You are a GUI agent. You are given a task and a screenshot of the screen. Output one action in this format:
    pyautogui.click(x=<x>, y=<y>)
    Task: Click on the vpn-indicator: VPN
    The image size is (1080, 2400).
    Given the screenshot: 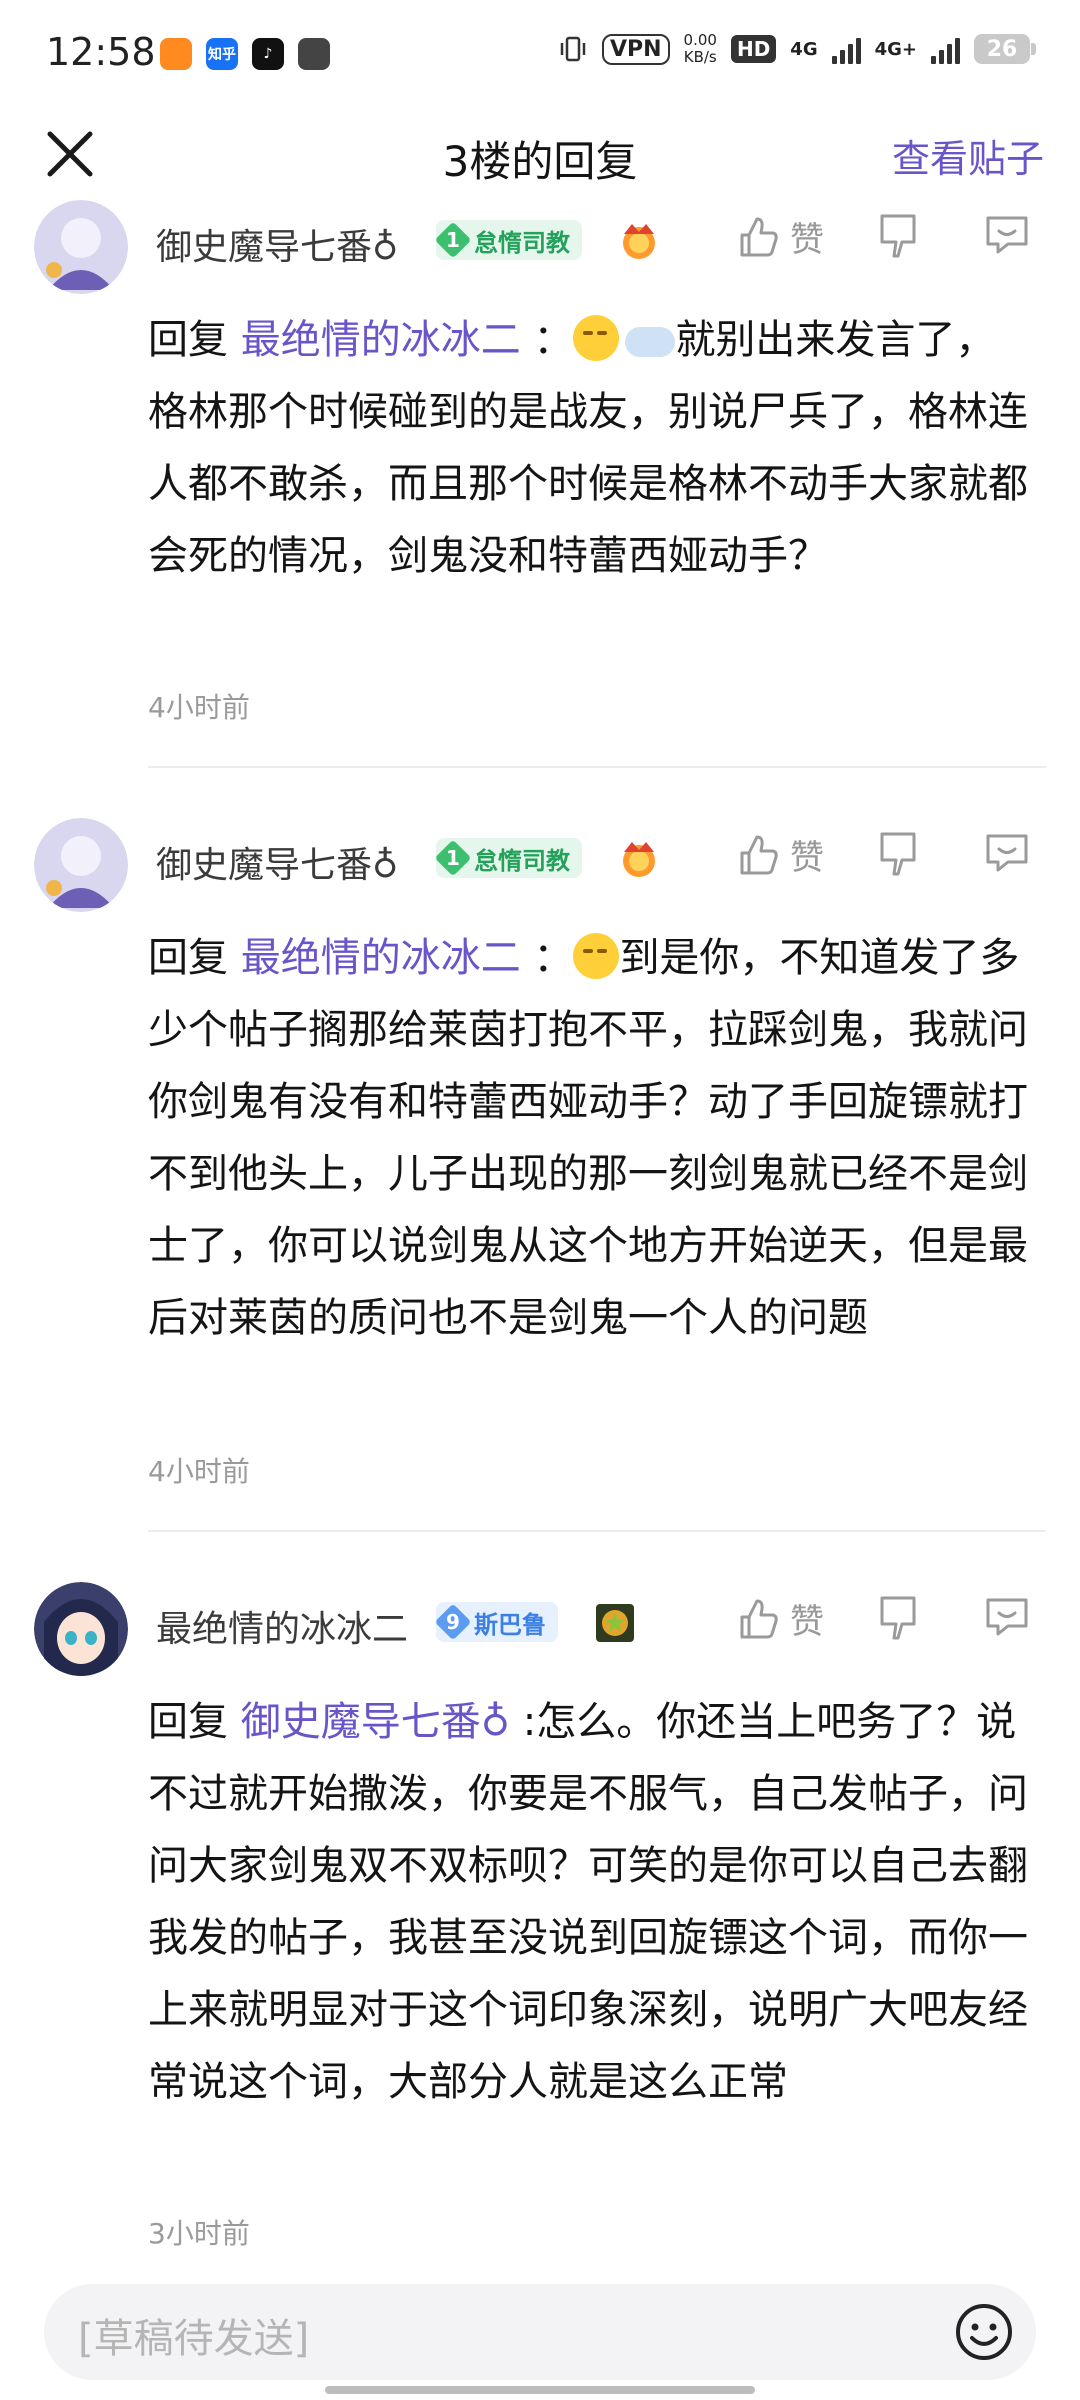 What is the action you would take?
    pyautogui.click(x=635, y=49)
    